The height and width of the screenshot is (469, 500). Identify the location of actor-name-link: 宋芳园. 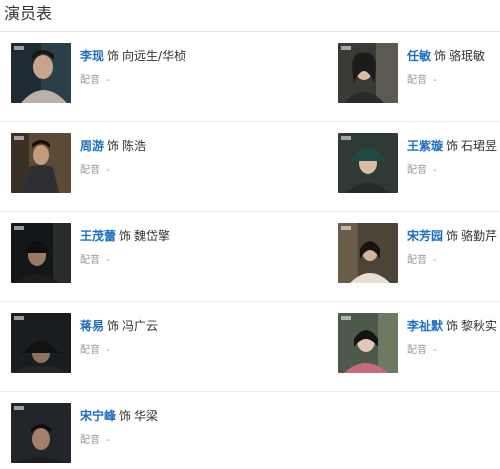
(425, 236).